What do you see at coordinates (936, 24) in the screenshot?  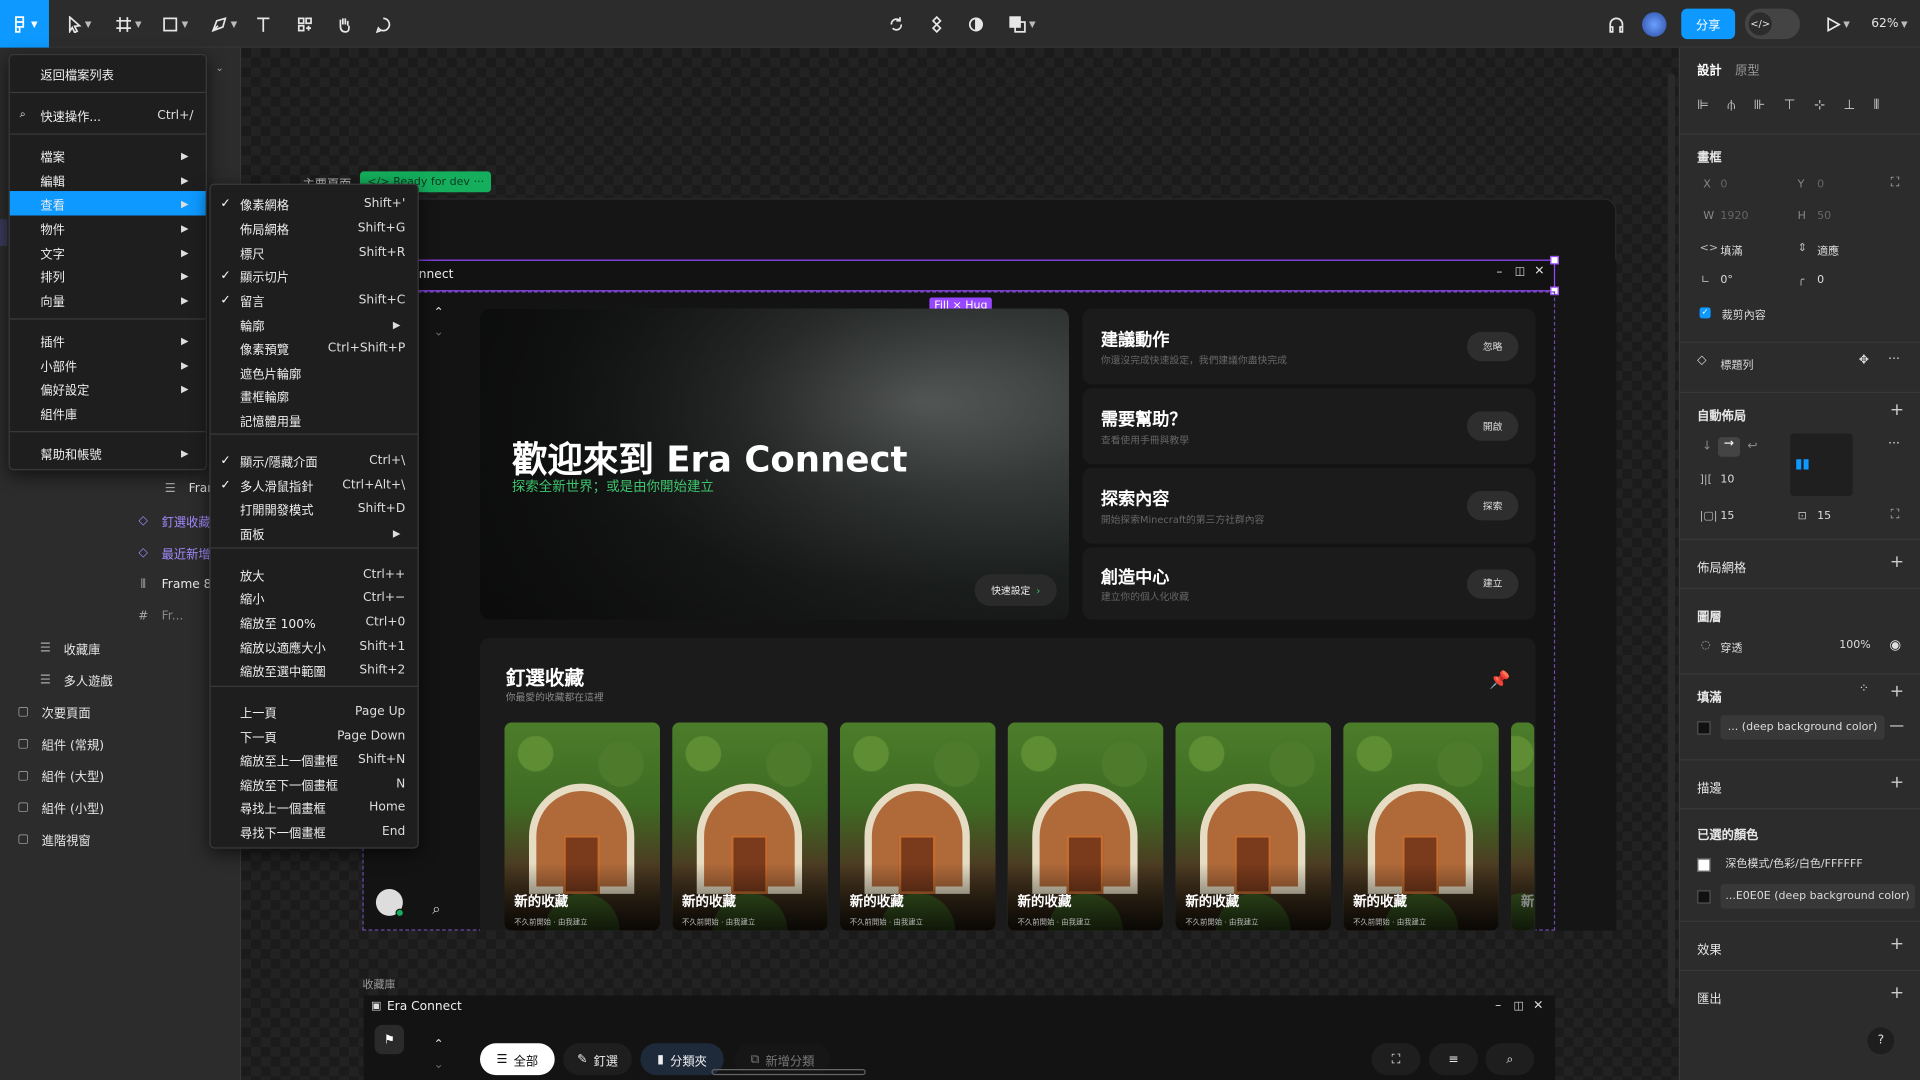 I see `component-icon` at bounding box center [936, 24].